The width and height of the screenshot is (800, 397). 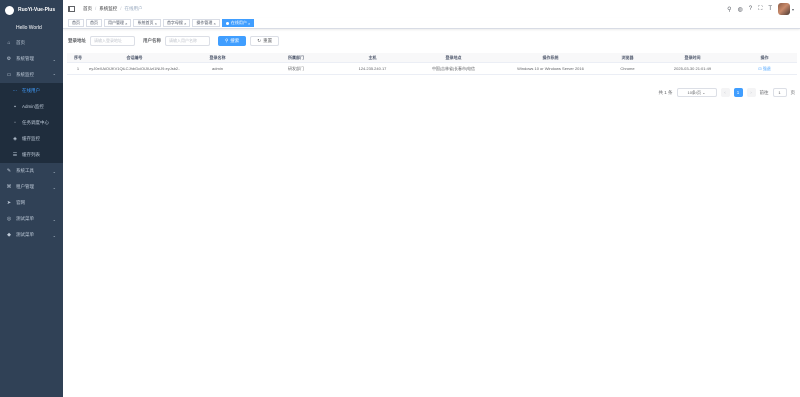 What do you see at coordinates (431, 9) in the screenshot?
I see `navbar: 首页 / 系统监控 / 在线用户 ⚲ ◍ ? ⛶ T ▾` at bounding box center [431, 9].